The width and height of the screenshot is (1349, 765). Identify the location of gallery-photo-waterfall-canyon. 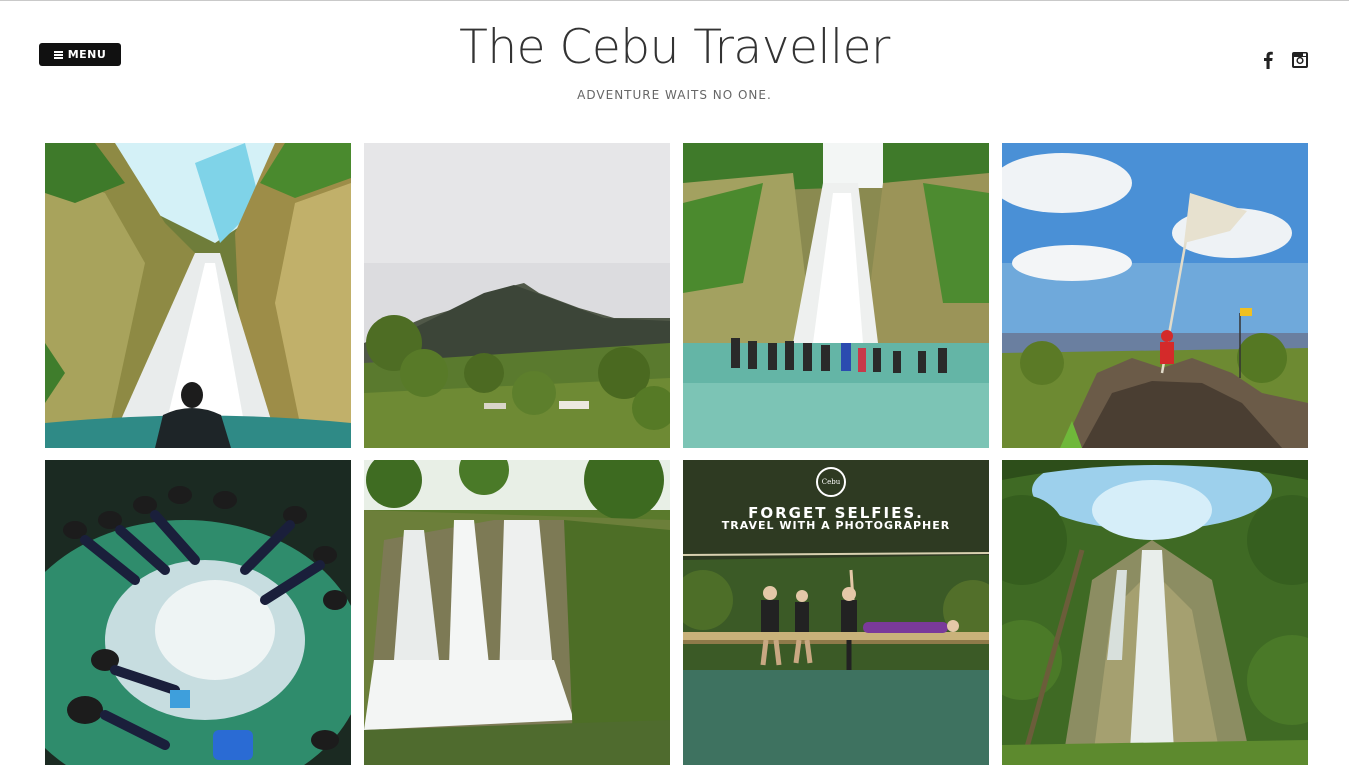
(198, 295).